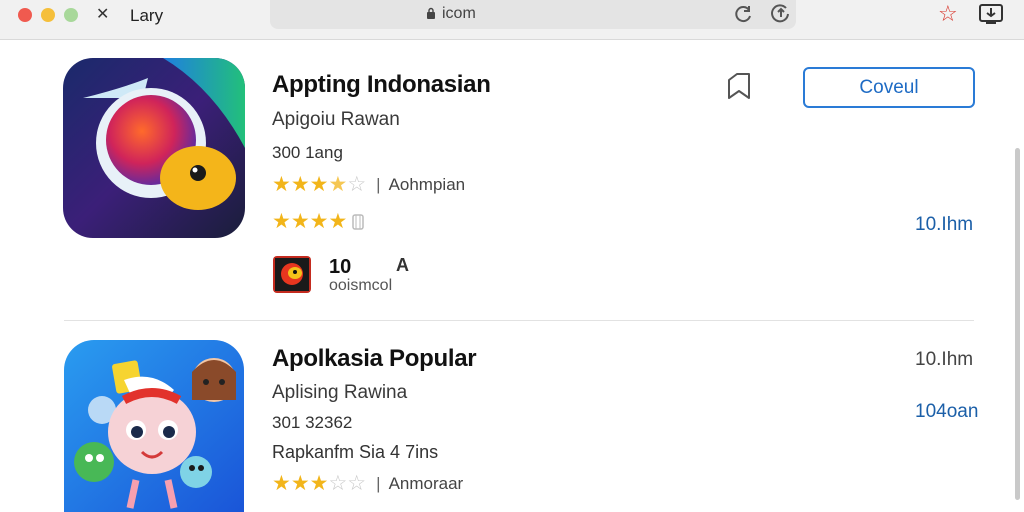 Image resolution: width=1024 pixels, height=512 pixels. I want to click on app-title: Apolkasia Popular, so click(374, 359).